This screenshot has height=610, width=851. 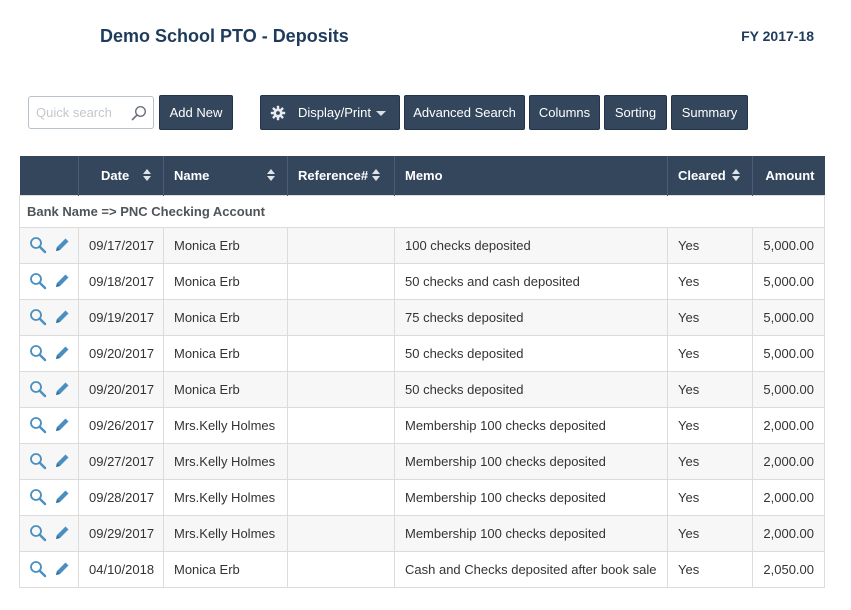 I want to click on column-header-date: Date, so click(x=121, y=175).